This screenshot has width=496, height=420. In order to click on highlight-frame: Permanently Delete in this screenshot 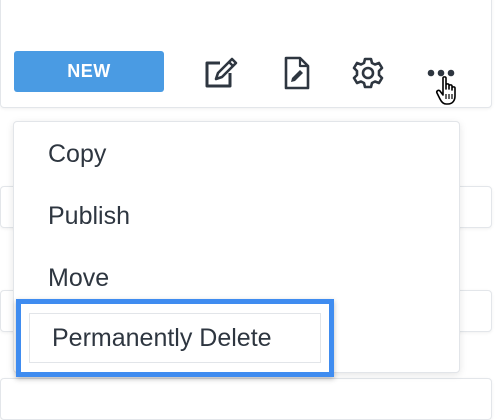, I will do `click(175, 338)`.